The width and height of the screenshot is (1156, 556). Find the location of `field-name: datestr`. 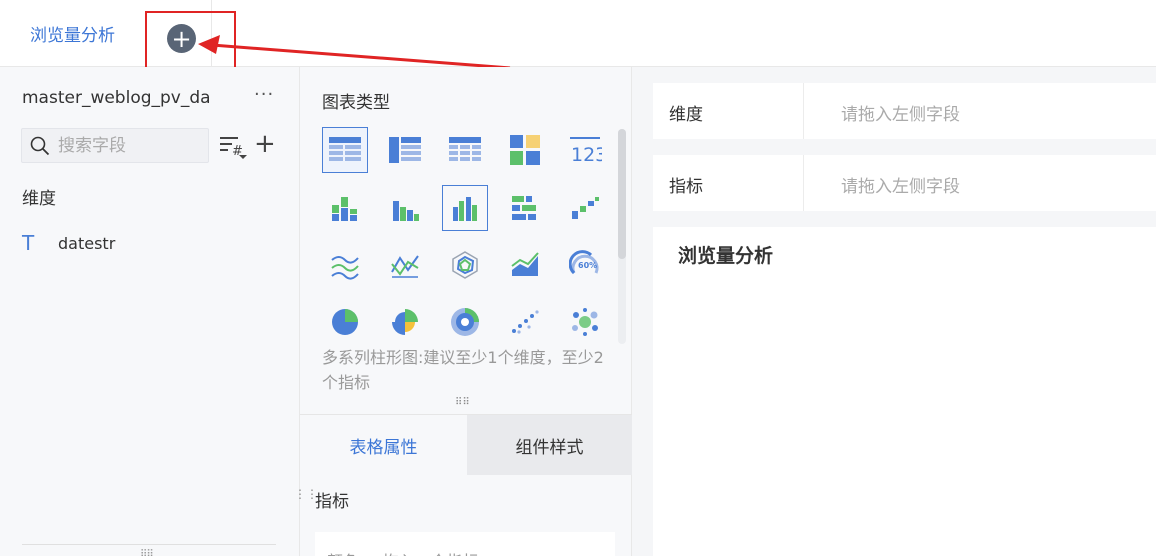

field-name: datestr is located at coordinates (87, 243).